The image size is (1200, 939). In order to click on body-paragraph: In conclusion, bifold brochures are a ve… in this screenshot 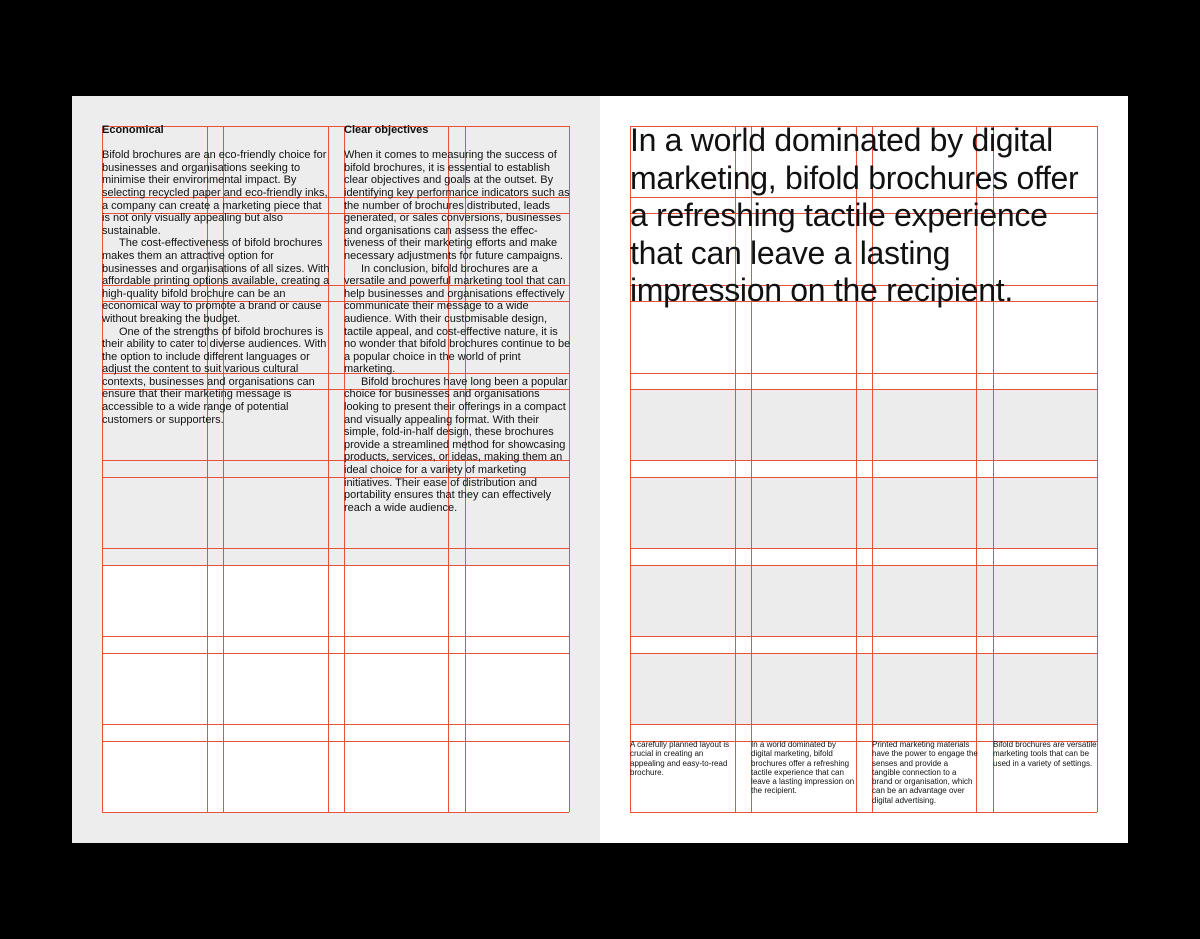, I will do `click(457, 319)`.